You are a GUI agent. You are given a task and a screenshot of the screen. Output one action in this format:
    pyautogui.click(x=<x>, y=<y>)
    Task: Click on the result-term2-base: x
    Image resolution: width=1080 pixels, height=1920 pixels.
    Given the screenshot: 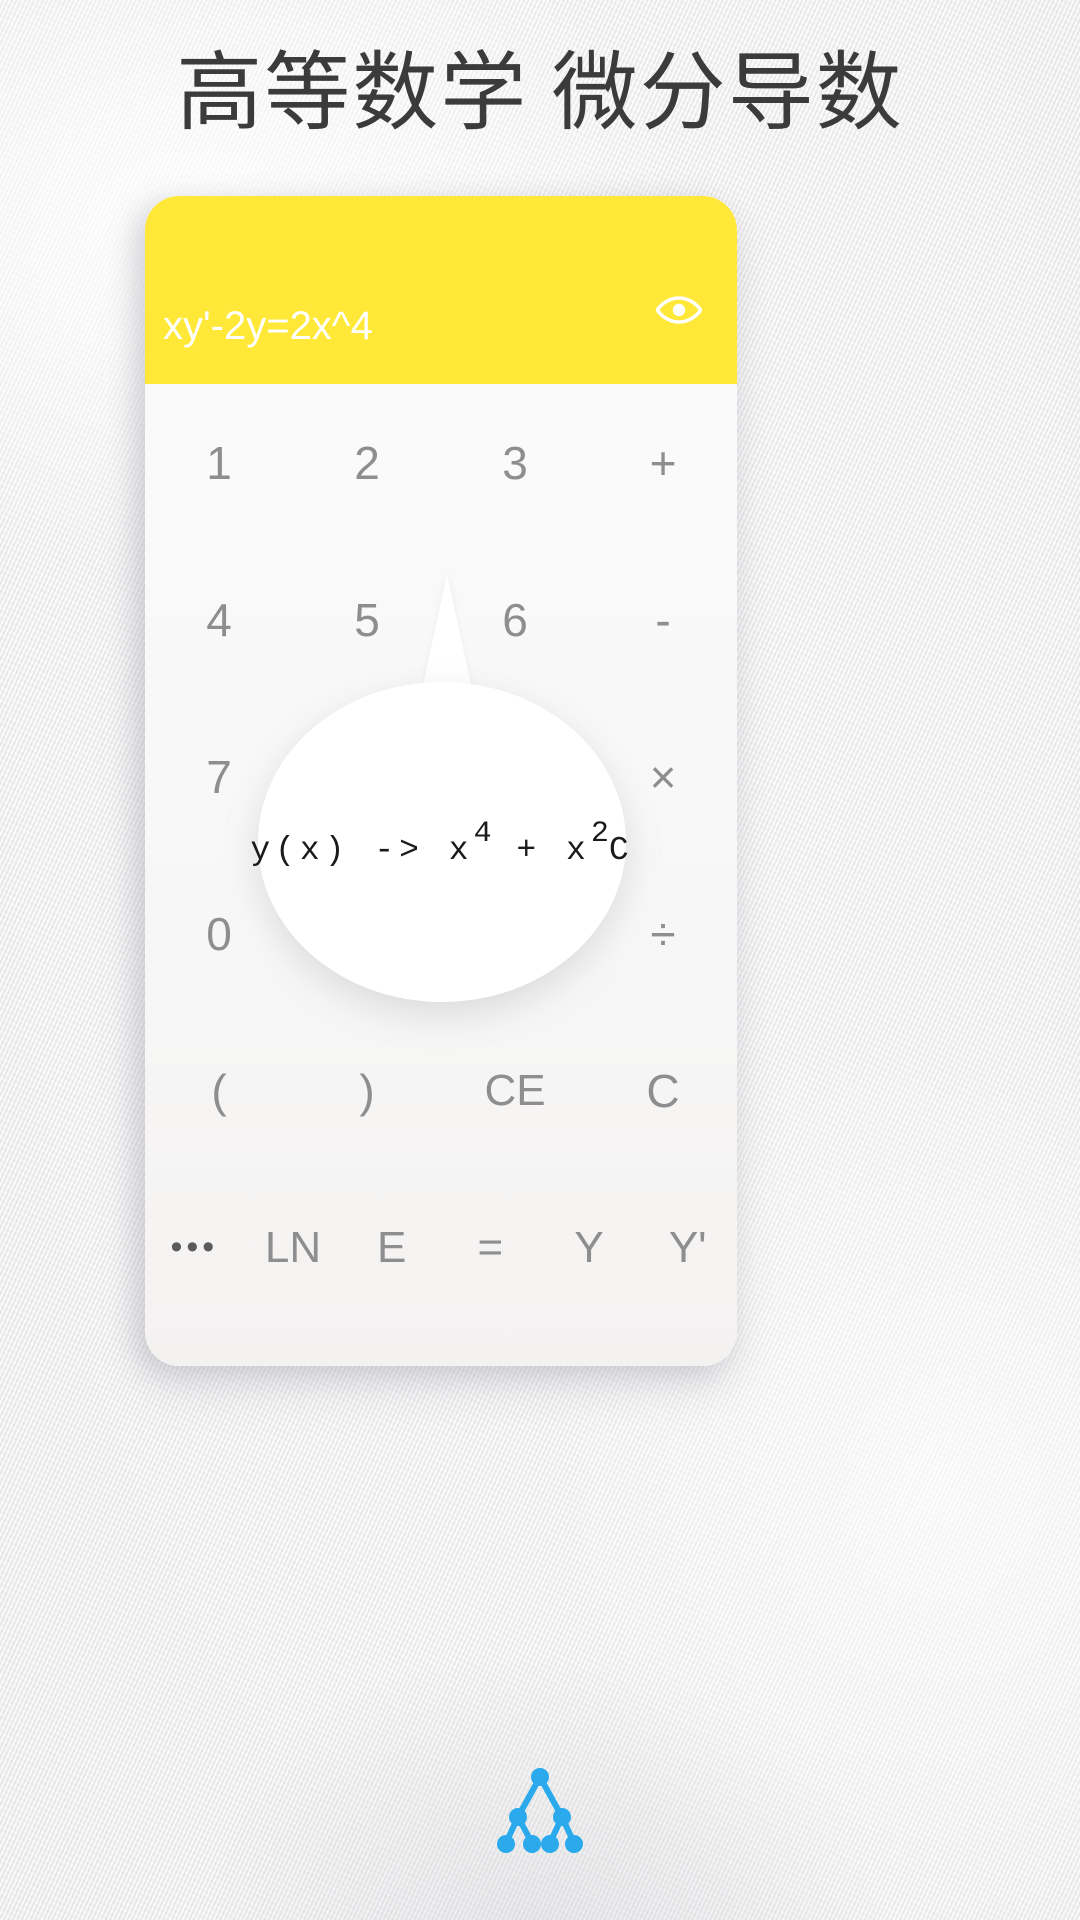 What is the action you would take?
    pyautogui.click(x=578, y=850)
    